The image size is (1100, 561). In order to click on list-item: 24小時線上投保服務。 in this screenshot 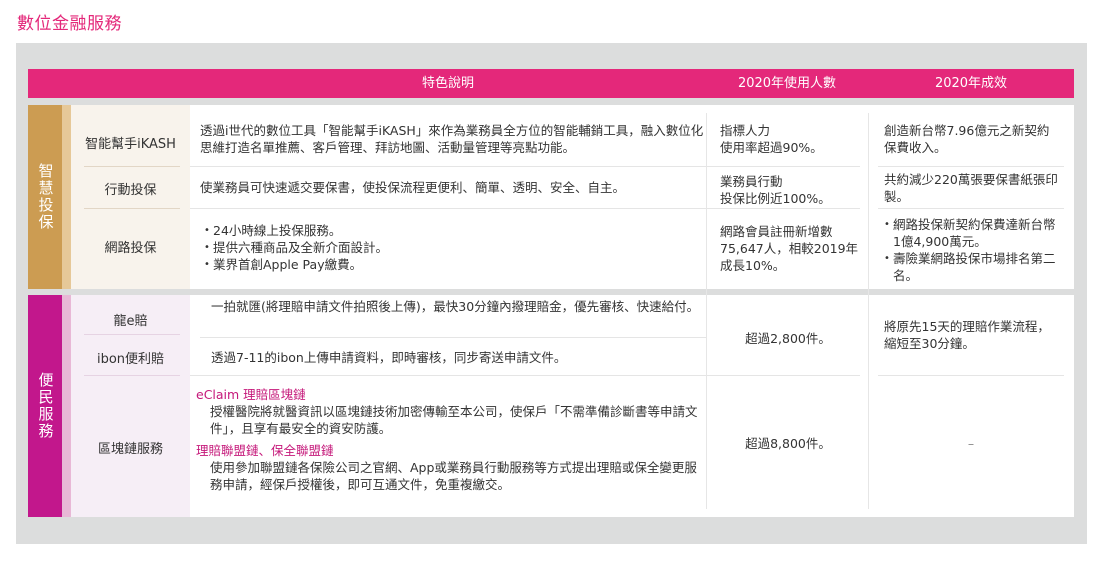, I will do `click(452, 230)`.